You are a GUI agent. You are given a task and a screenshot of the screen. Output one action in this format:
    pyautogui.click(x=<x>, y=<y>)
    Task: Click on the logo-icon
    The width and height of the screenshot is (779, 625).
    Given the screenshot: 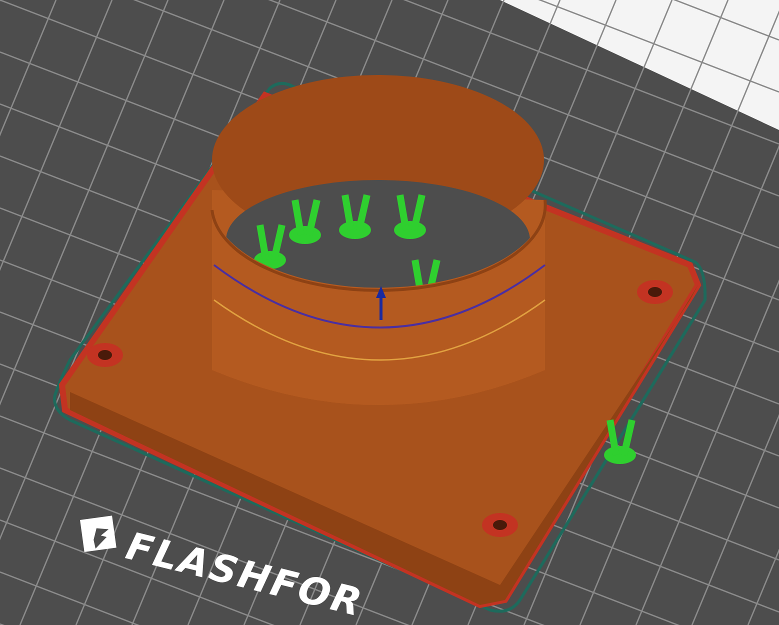 What is the action you would take?
    pyautogui.click(x=98, y=534)
    